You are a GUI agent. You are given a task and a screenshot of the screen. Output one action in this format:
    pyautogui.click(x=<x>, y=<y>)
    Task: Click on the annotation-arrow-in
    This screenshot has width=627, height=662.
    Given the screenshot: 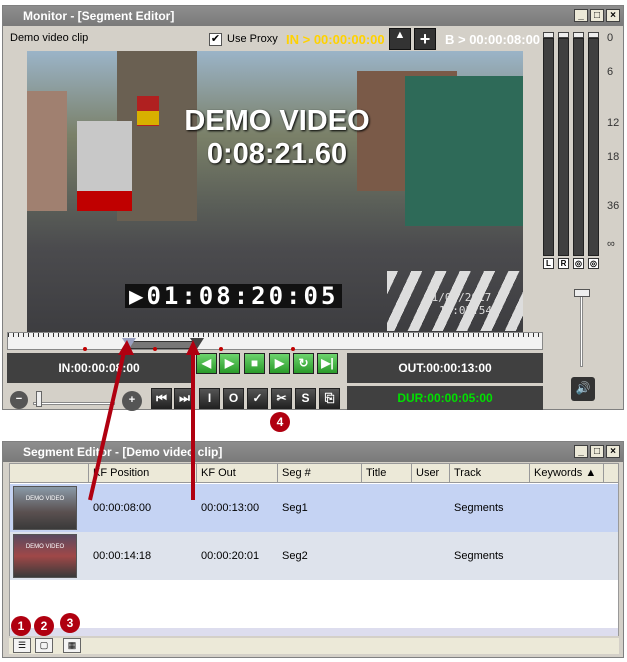 What is the action you would take?
    pyautogui.click(x=107, y=426)
    